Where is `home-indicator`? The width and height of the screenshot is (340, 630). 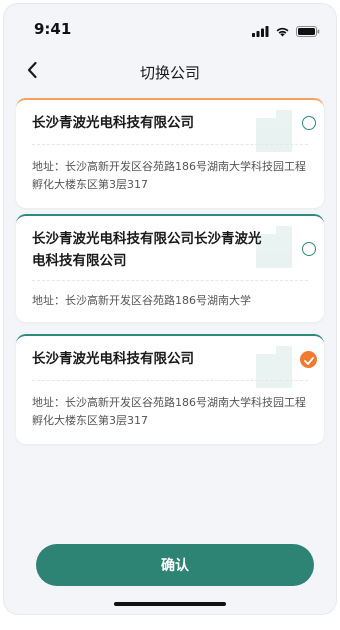 home-indicator is located at coordinates (170, 604).